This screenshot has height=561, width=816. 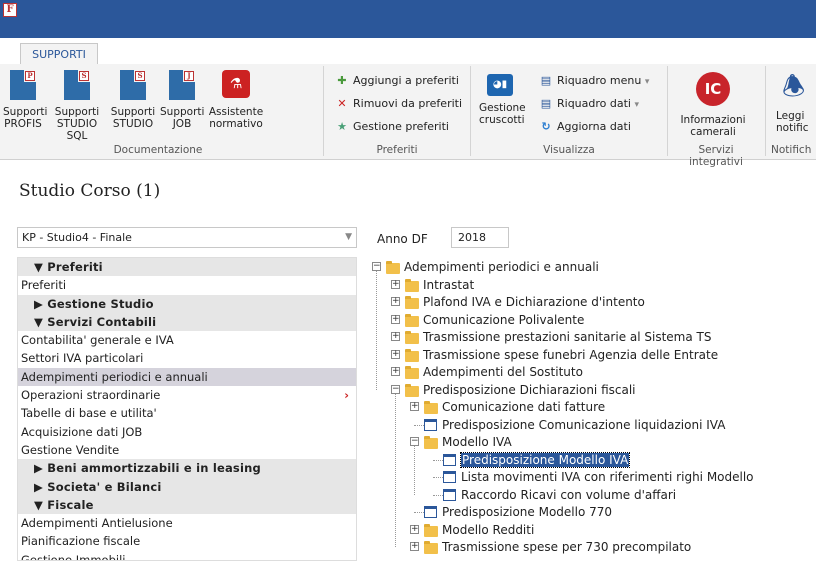 What do you see at coordinates (545, 460) in the screenshot?
I see `tree-node: Predisposizione Modello IVA` at bounding box center [545, 460].